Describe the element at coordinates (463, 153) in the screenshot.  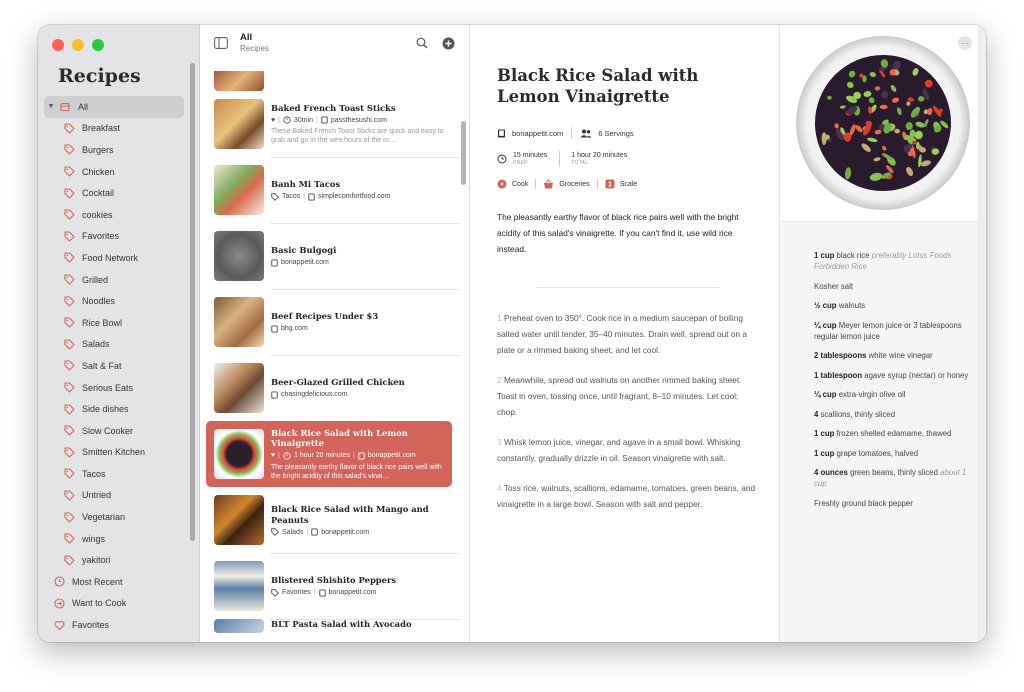
I see `list-scrollbar` at that location.